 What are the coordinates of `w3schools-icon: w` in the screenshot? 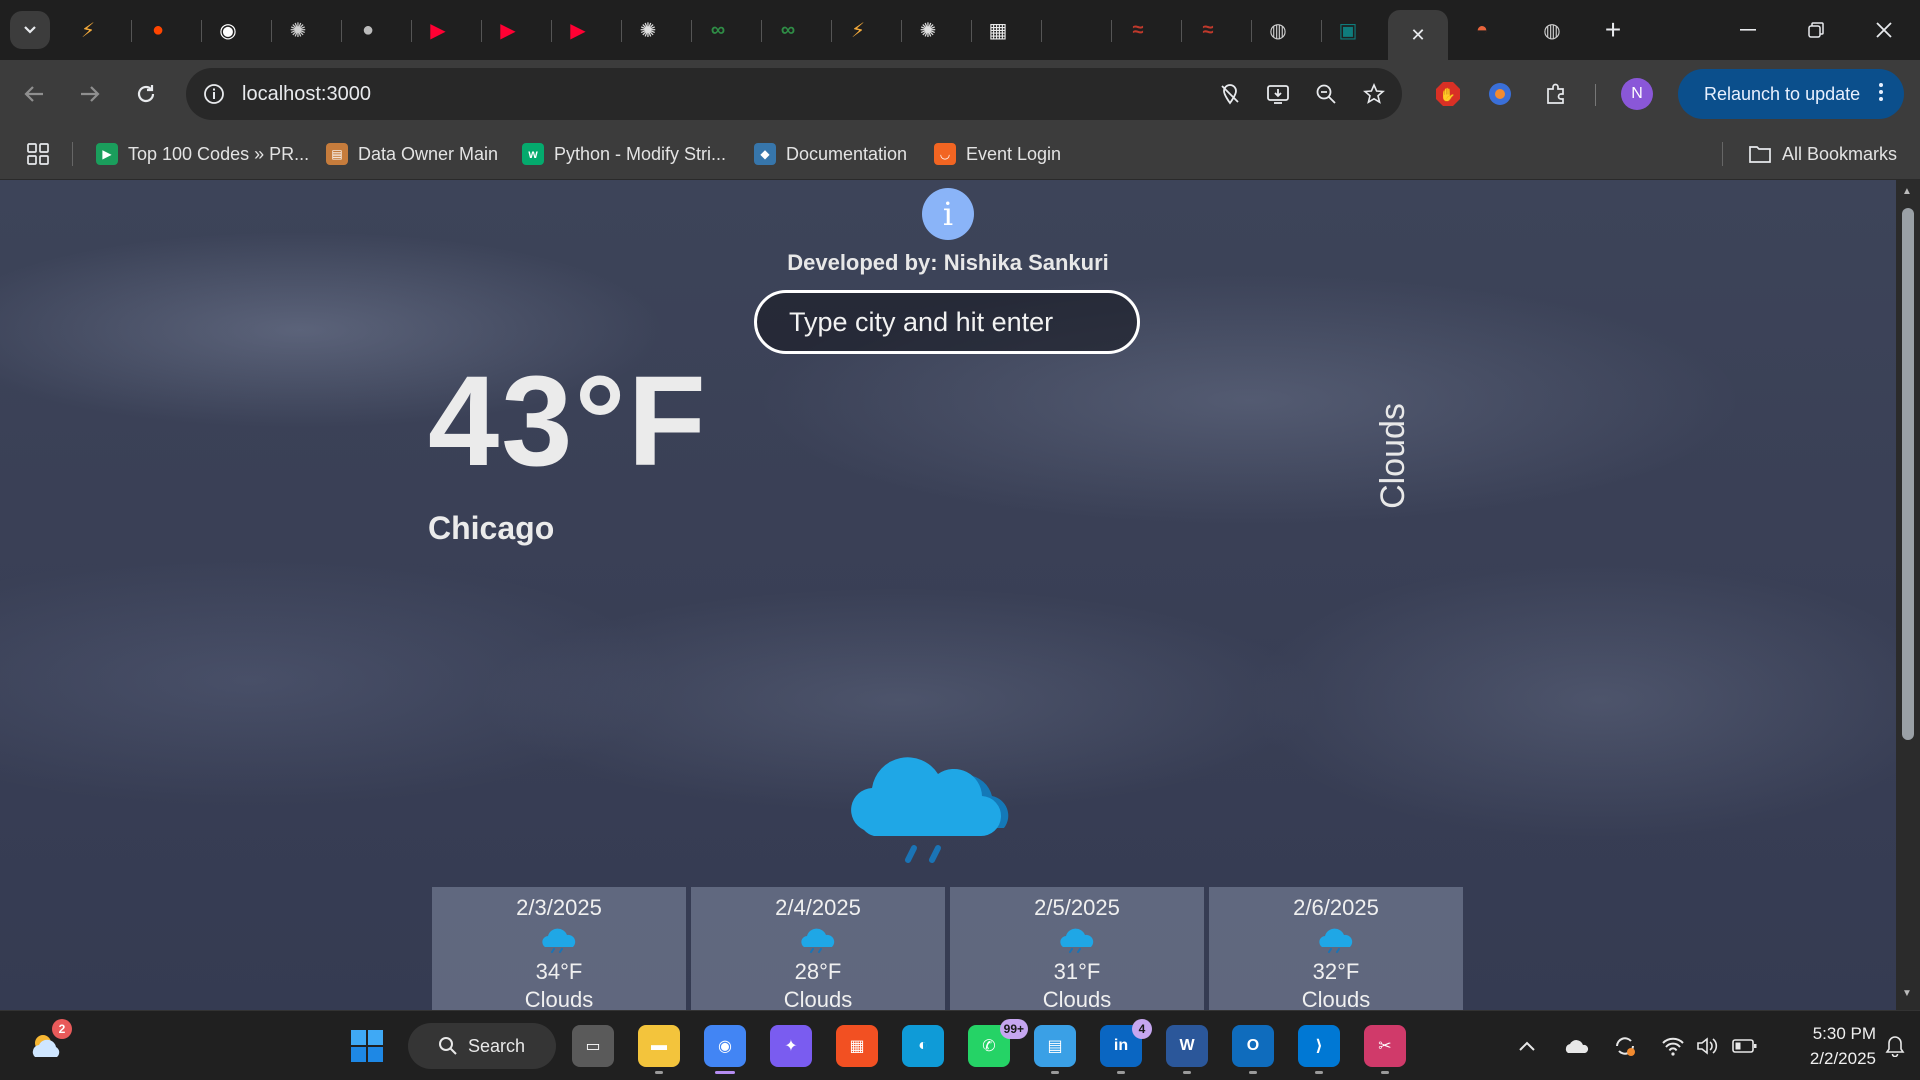 It's located at (533, 154).